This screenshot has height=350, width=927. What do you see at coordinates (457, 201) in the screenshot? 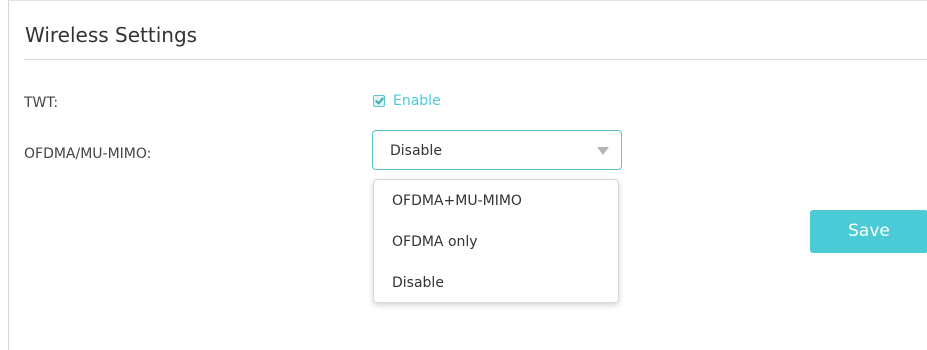
I see `dropdown-option-ofdma-mu-mimo: OFDMA+MU-MIMO` at bounding box center [457, 201].